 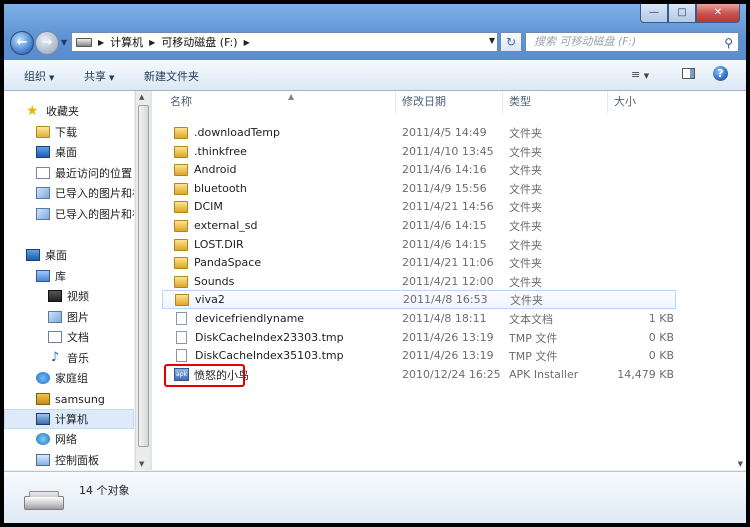 What do you see at coordinates (39, 76) in the screenshot?
I see `organize-menu: 组织 ▼` at bounding box center [39, 76].